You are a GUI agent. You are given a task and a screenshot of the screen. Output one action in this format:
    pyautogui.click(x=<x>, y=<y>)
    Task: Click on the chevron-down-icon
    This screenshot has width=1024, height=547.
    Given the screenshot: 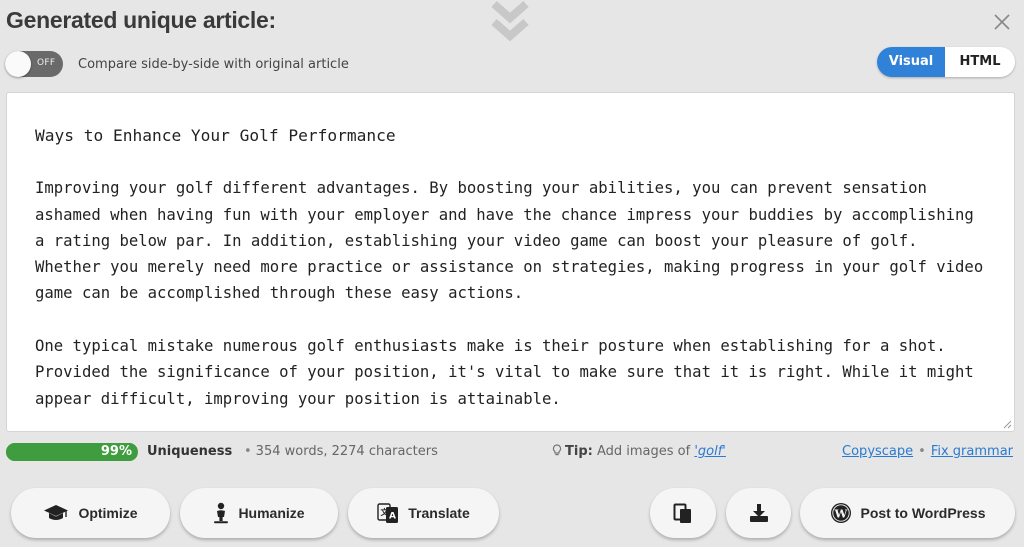 What is the action you would take?
    pyautogui.click(x=510, y=24)
    